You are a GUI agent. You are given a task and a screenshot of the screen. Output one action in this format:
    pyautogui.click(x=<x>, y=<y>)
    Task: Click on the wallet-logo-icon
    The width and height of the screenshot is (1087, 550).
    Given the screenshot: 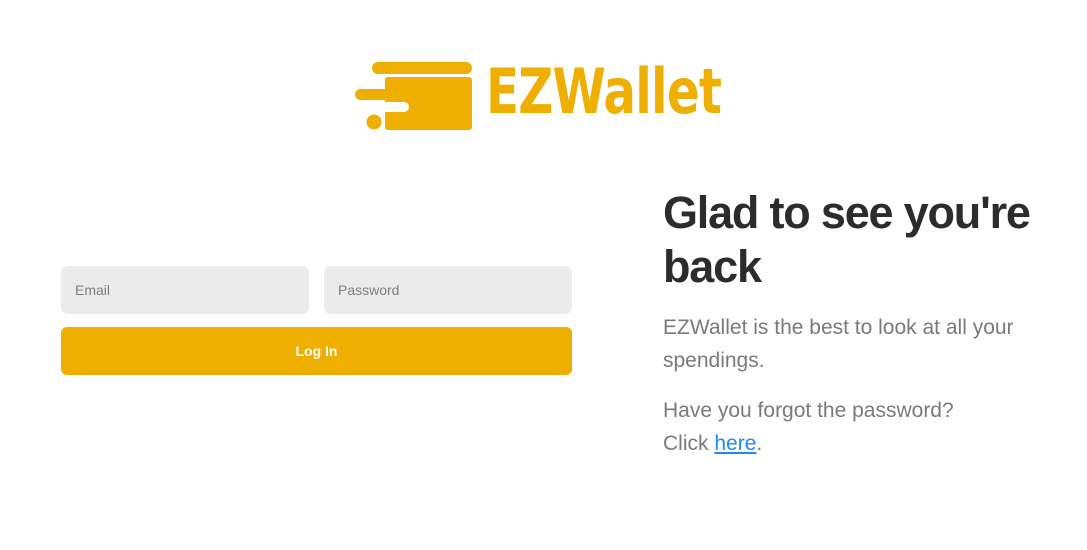 What is the action you would take?
    pyautogui.click(x=413, y=96)
    